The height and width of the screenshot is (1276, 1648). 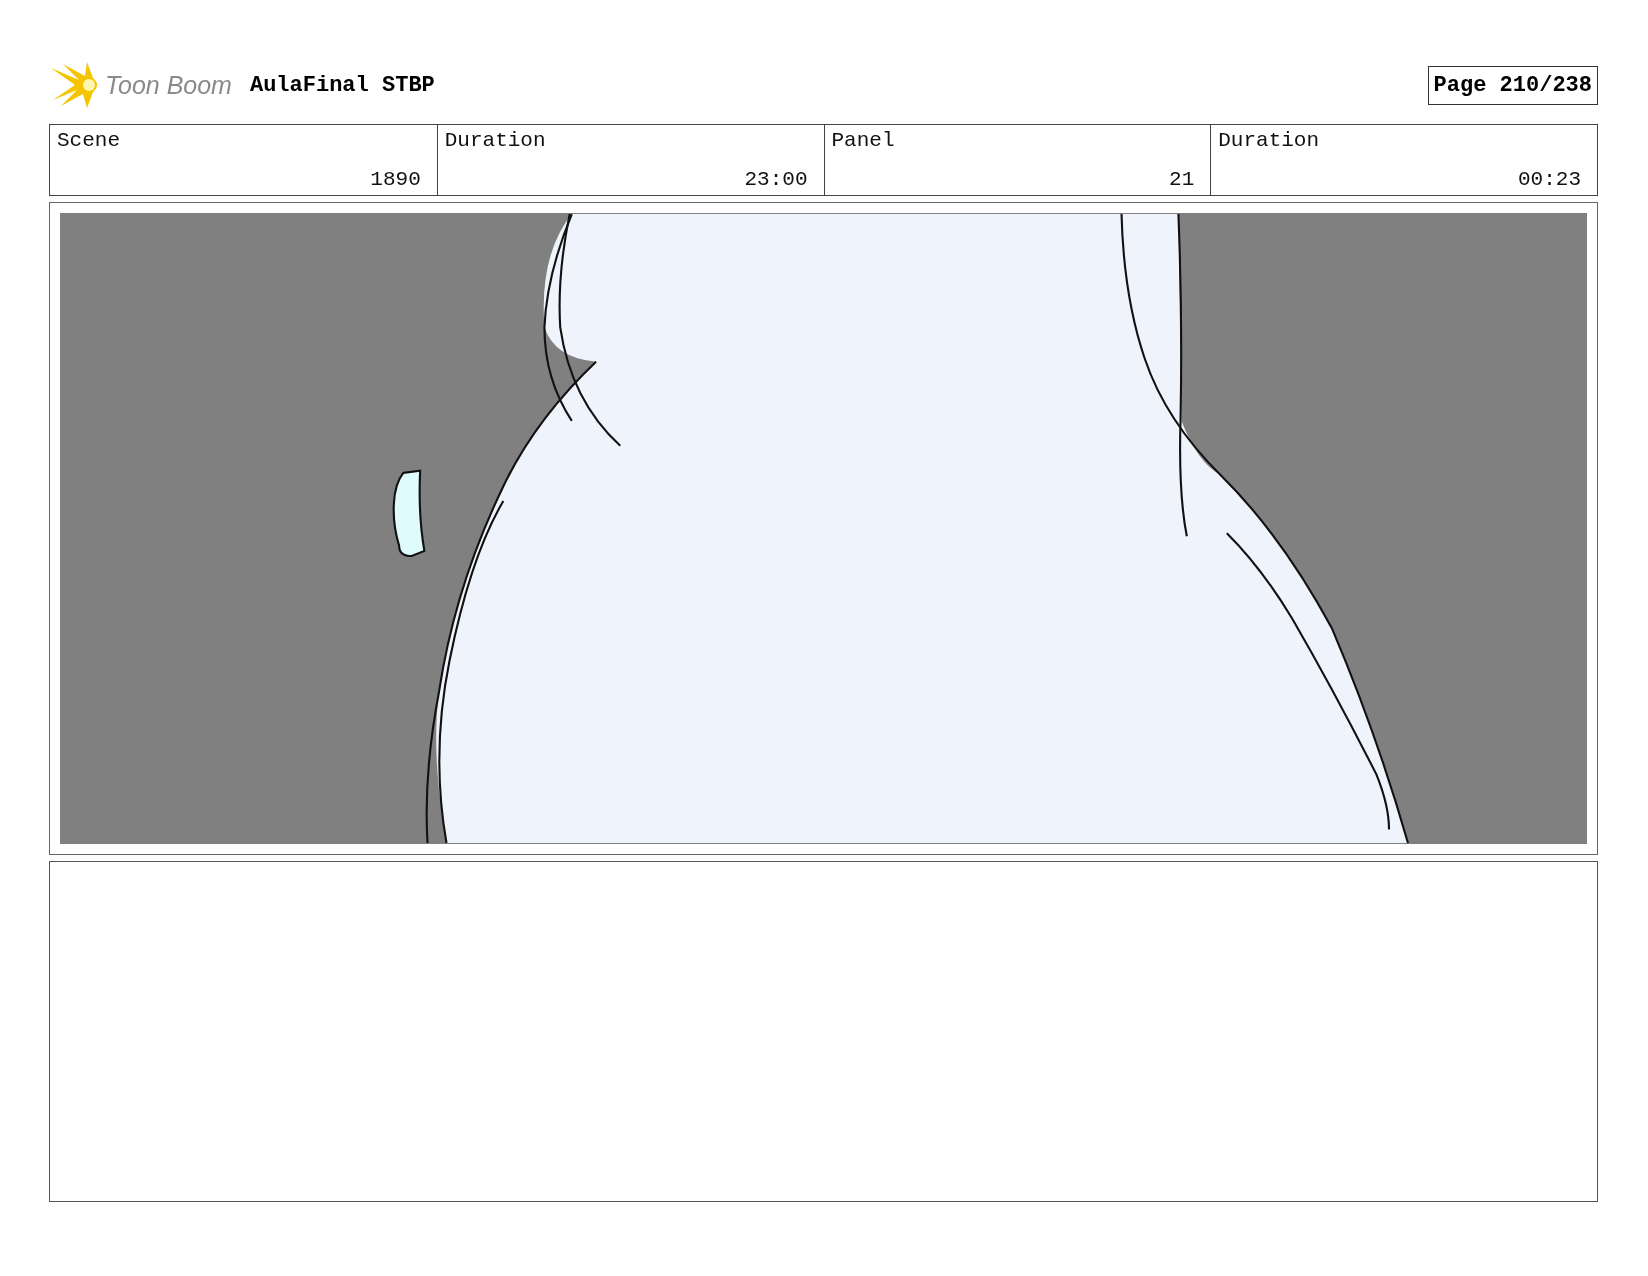 I want to click on field-value: 21, so click(x=1182, y=179).